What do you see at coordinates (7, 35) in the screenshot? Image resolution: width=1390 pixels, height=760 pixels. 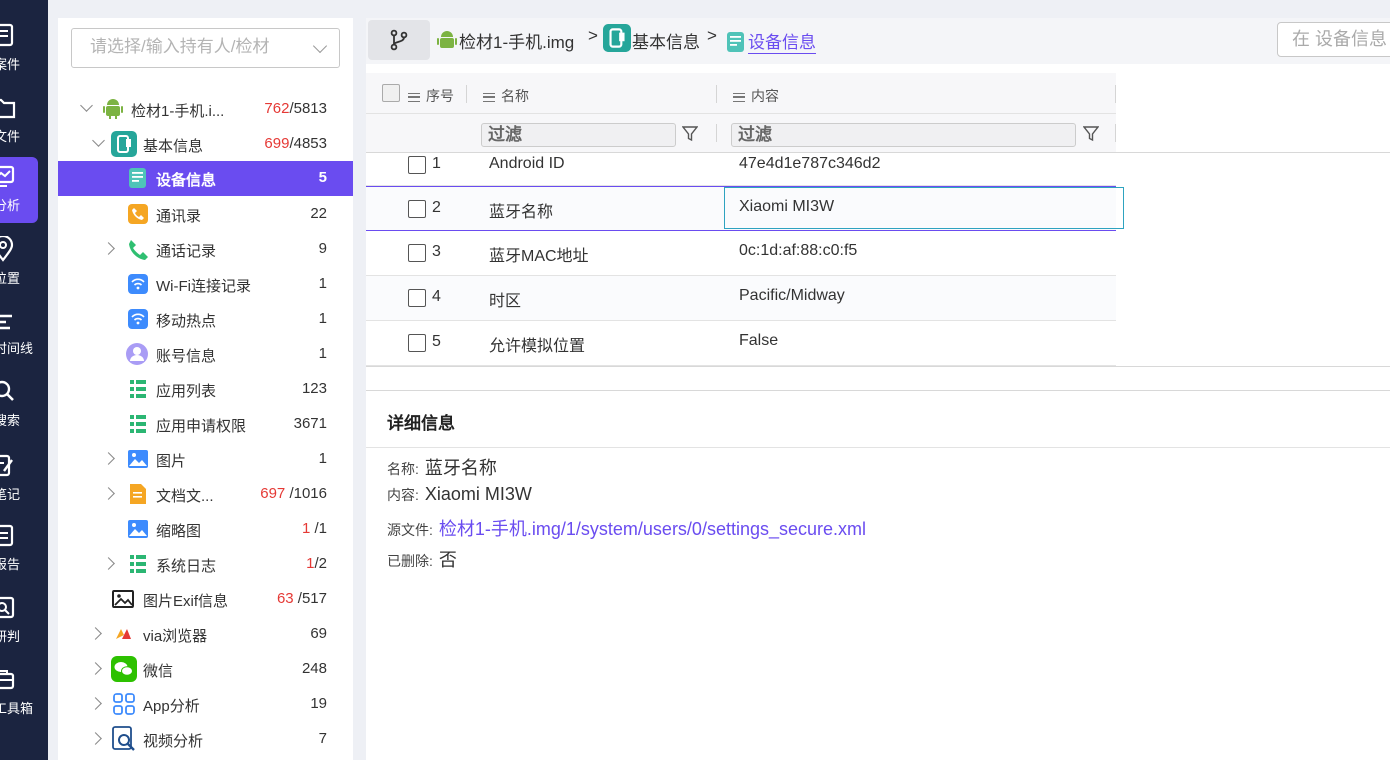 I see `case-icon` at bounding box center [7, 35].